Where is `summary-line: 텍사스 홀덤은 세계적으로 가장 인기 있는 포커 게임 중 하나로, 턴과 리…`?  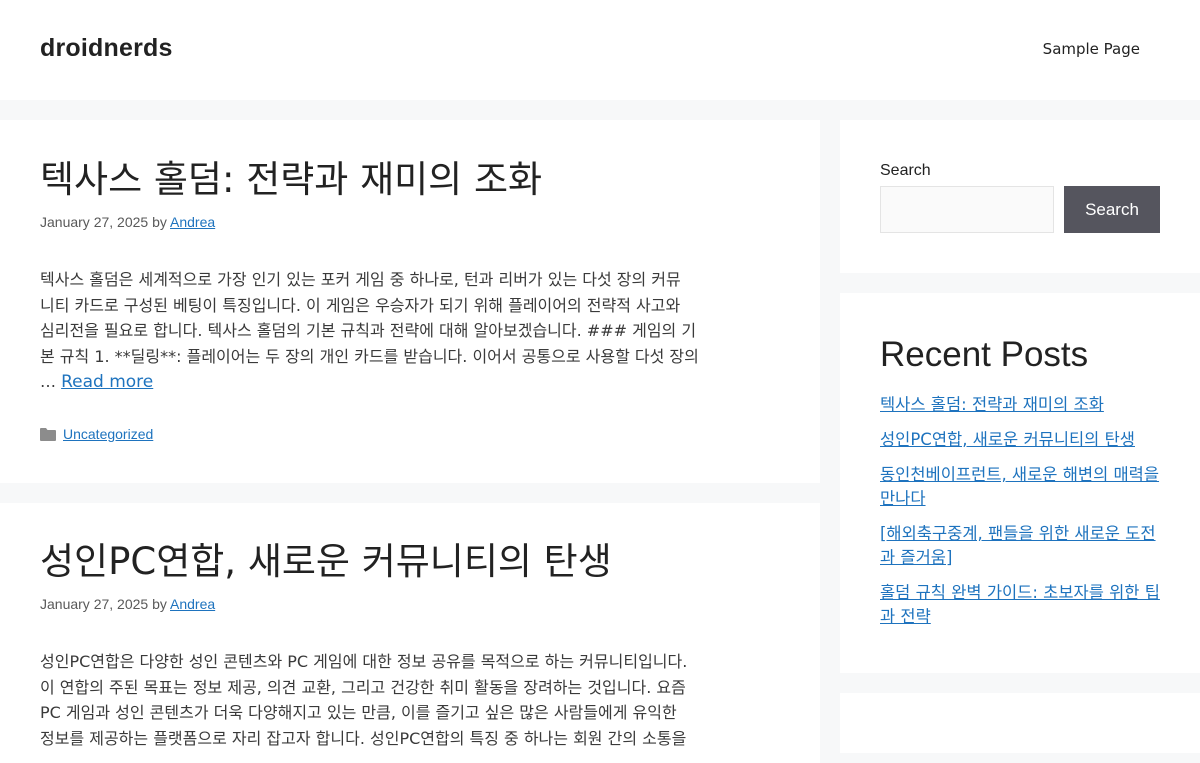
summary-line: 텍사스 홀덤은 세계적으로 가장 인기 있는 포커 게임 중 하나로, 턴과 리… is located at coordinates (360, 279).